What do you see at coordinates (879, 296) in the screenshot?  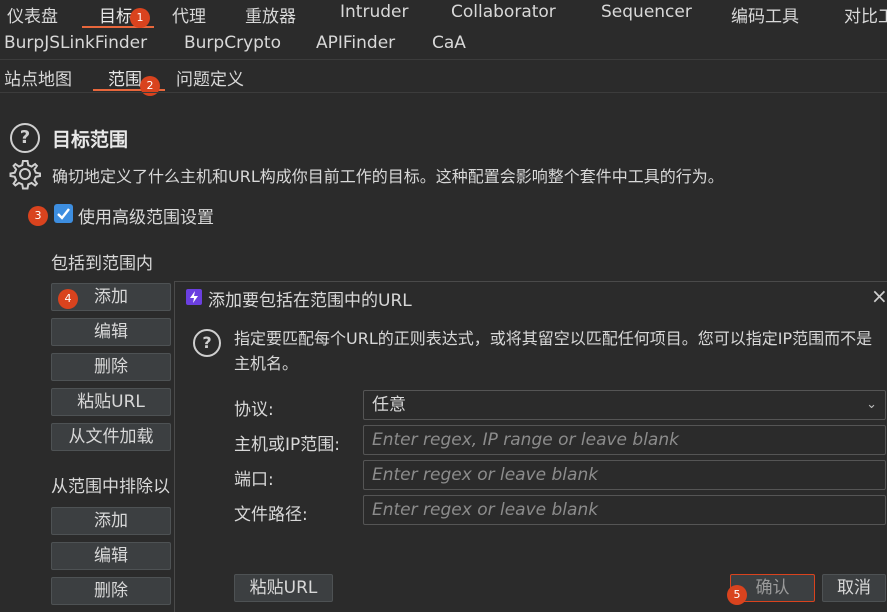 I see `close-icon: ×` at bounding box center [879, 296].